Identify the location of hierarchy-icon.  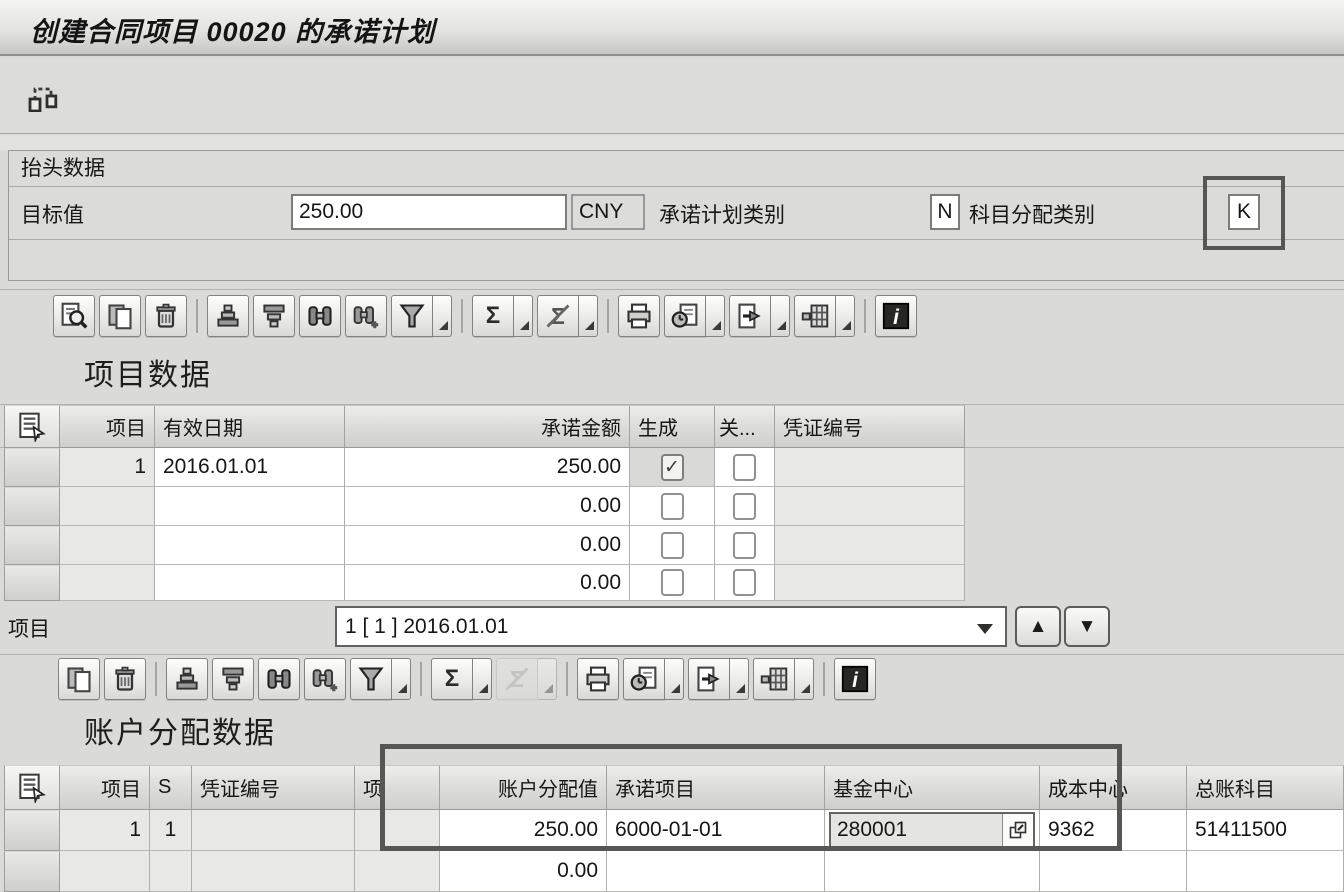
(45, 96).